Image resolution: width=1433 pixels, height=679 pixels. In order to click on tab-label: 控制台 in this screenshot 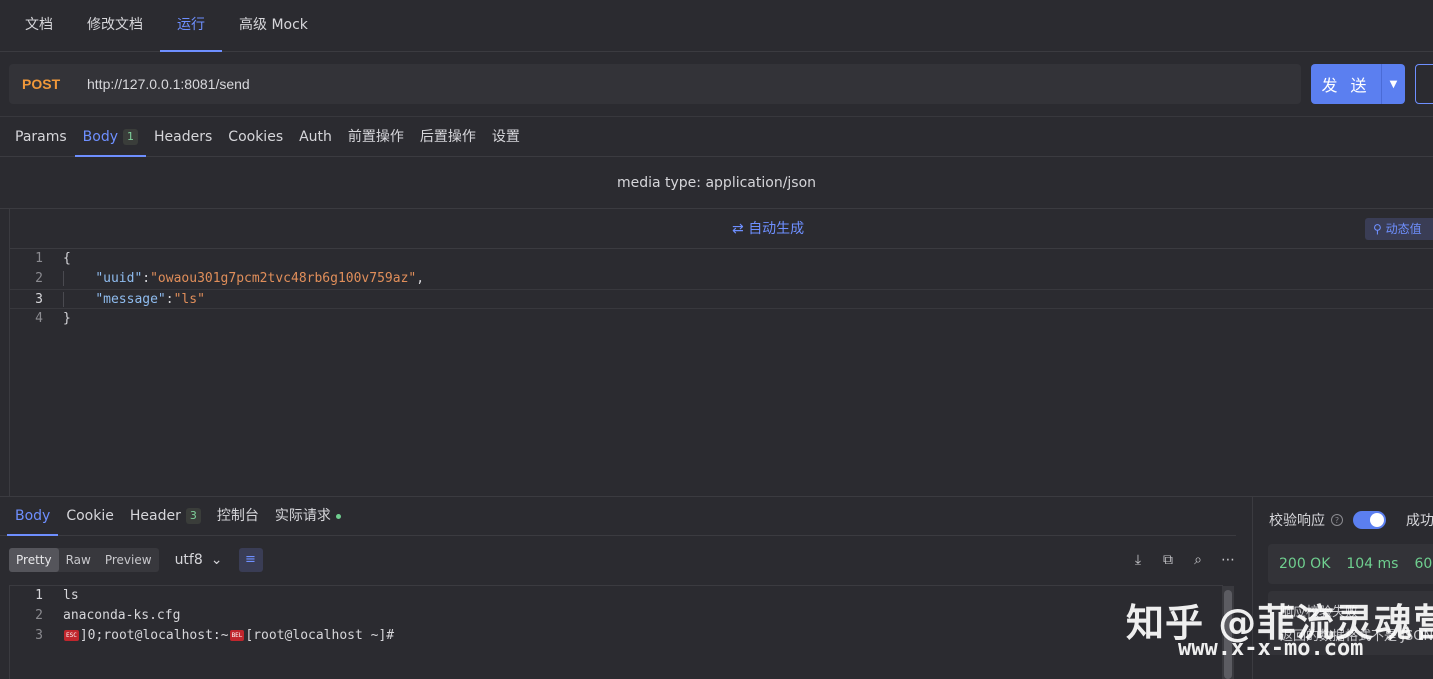, I will do `click(237, 516)`.